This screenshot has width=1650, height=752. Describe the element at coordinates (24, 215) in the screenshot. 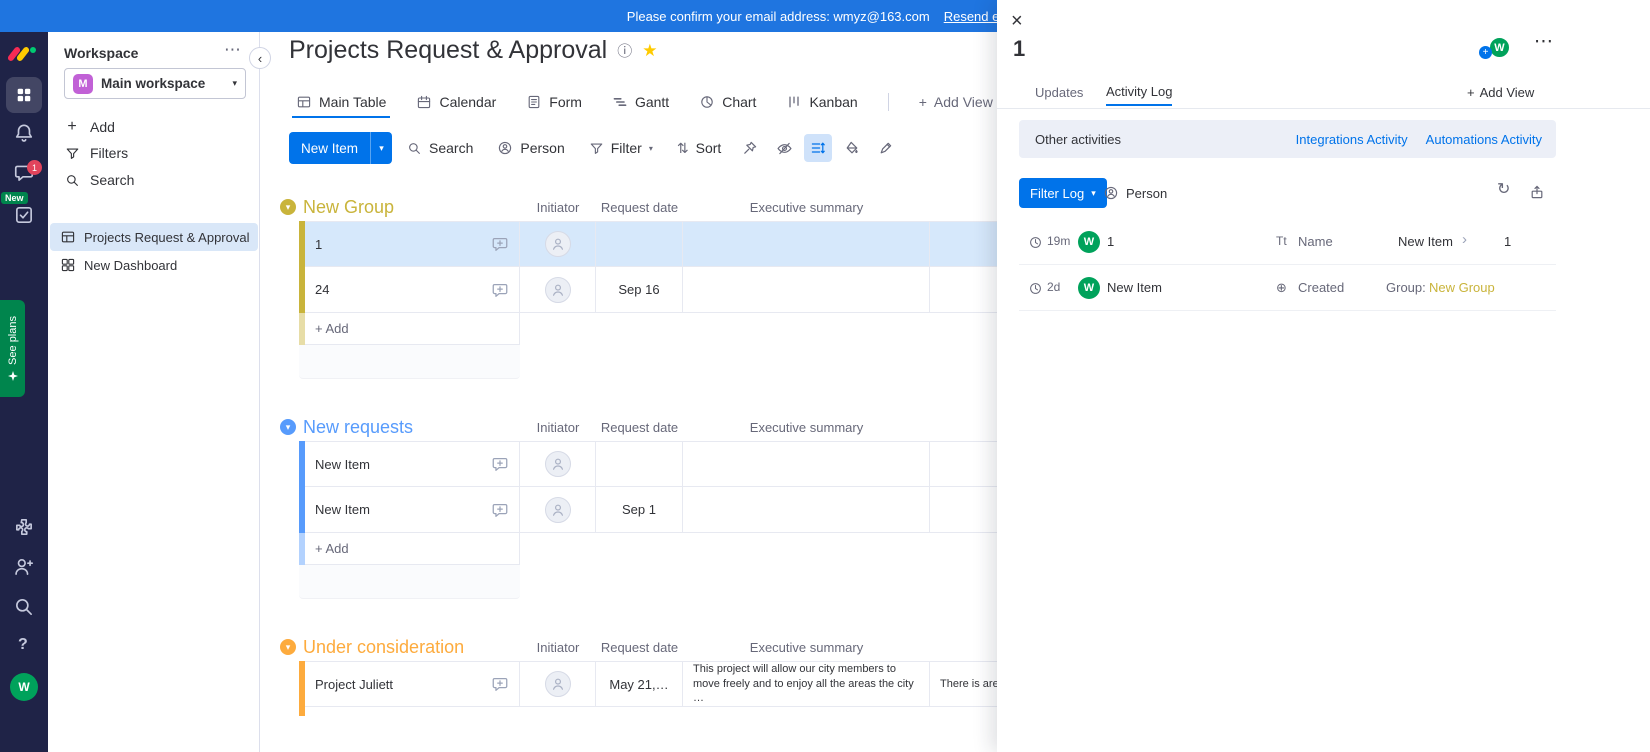

I see `my-work-checkbox-icon` at that location.